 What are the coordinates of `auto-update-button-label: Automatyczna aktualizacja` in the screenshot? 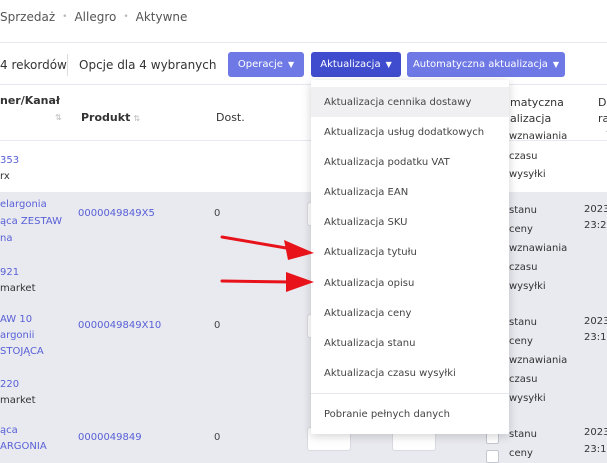 It's located at (480, 64).